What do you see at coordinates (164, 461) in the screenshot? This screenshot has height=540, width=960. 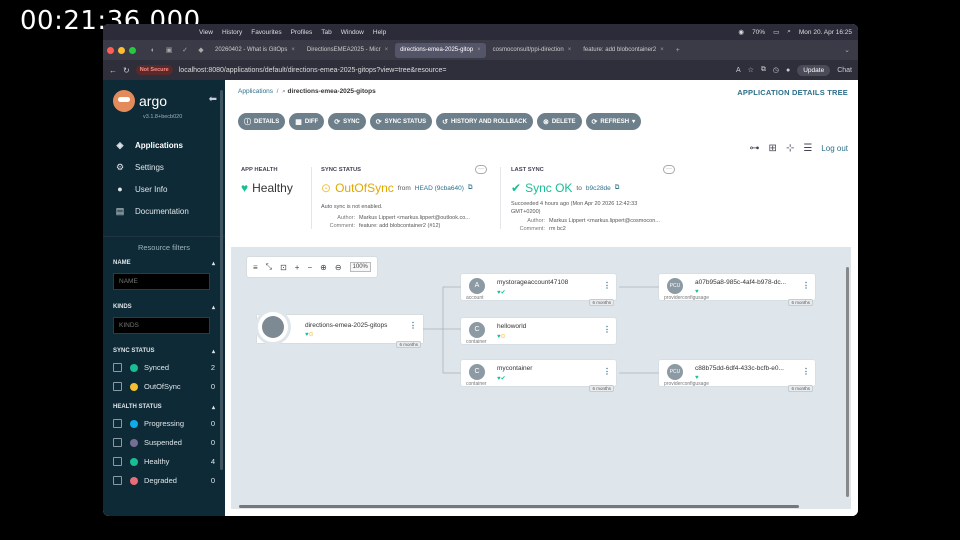 I see `filter-healthy: Healthy 4` at bounding box center [164, 461].